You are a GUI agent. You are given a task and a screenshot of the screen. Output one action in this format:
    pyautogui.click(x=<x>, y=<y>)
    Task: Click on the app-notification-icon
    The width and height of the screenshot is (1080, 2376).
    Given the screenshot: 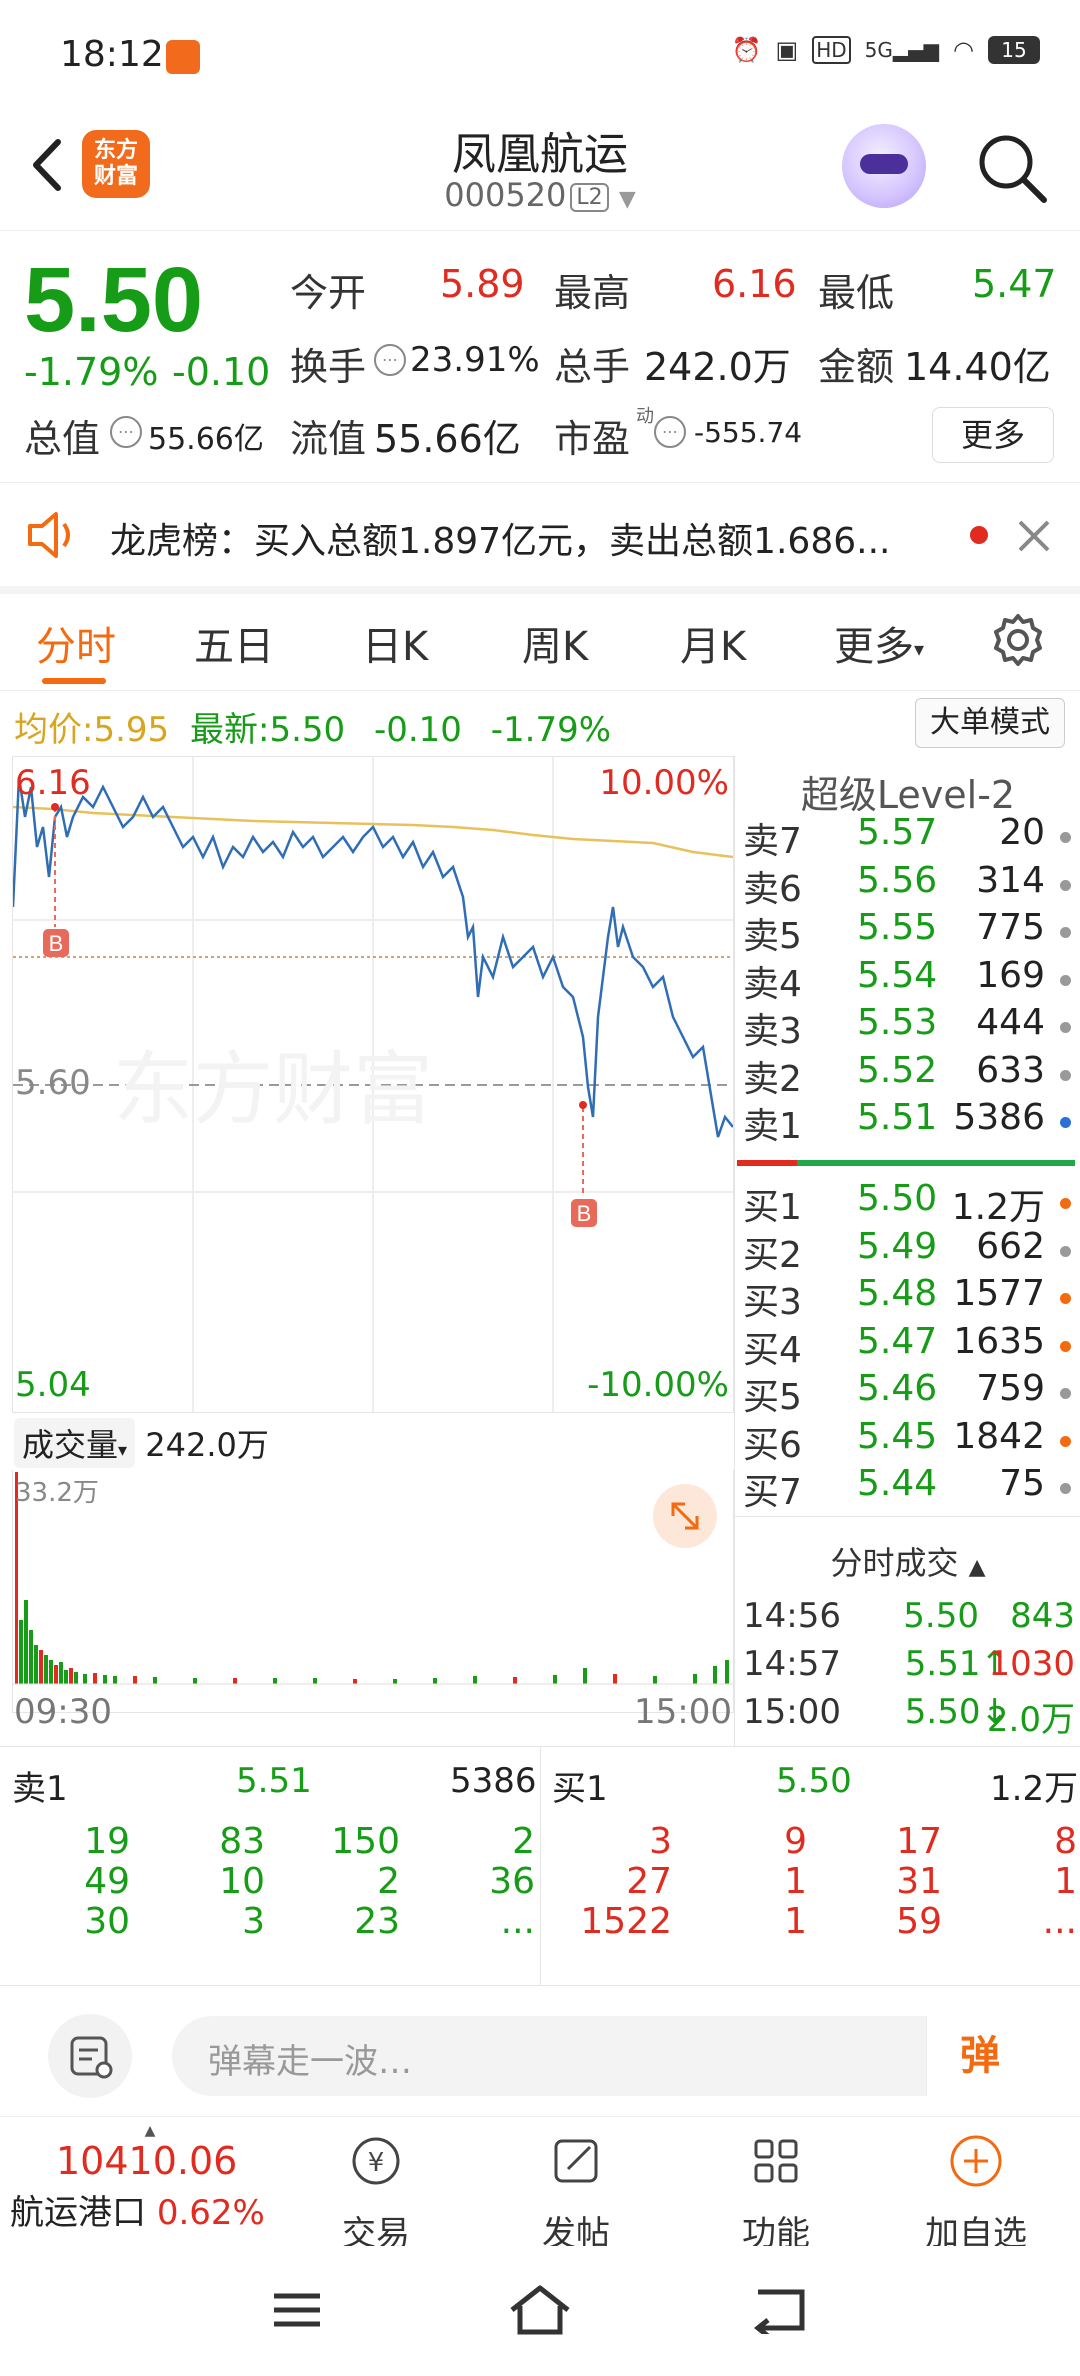 What is the action you would take?
    pyautogui.click(x=183, y=57)
    